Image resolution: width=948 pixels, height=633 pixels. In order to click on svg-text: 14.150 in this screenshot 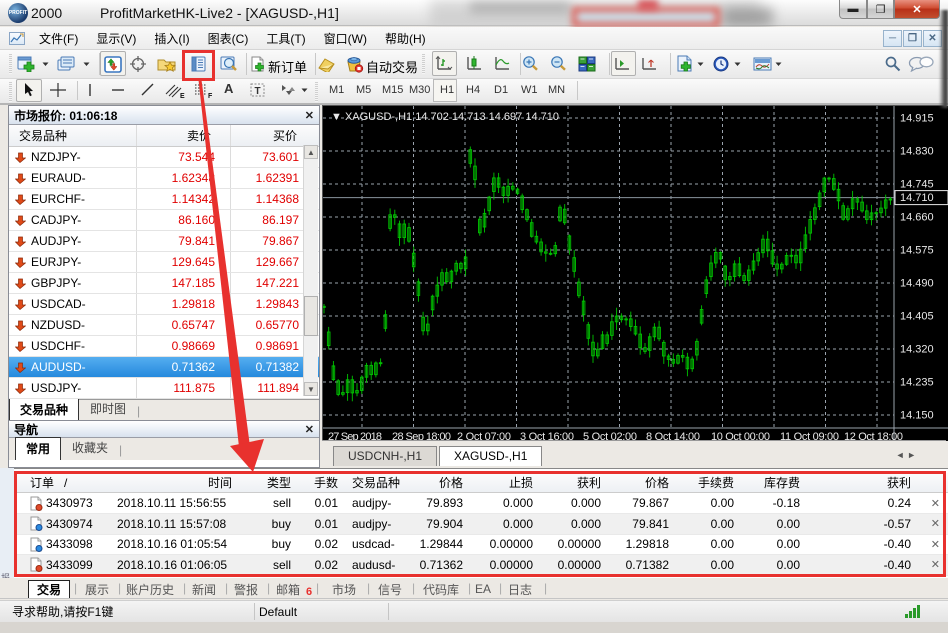, I will do `click(917, 416)`.